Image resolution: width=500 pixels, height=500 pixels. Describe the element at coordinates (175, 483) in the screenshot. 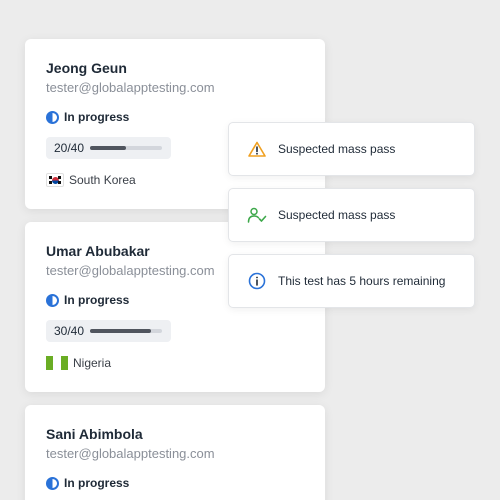

I see `status-row: In progress` at that location.